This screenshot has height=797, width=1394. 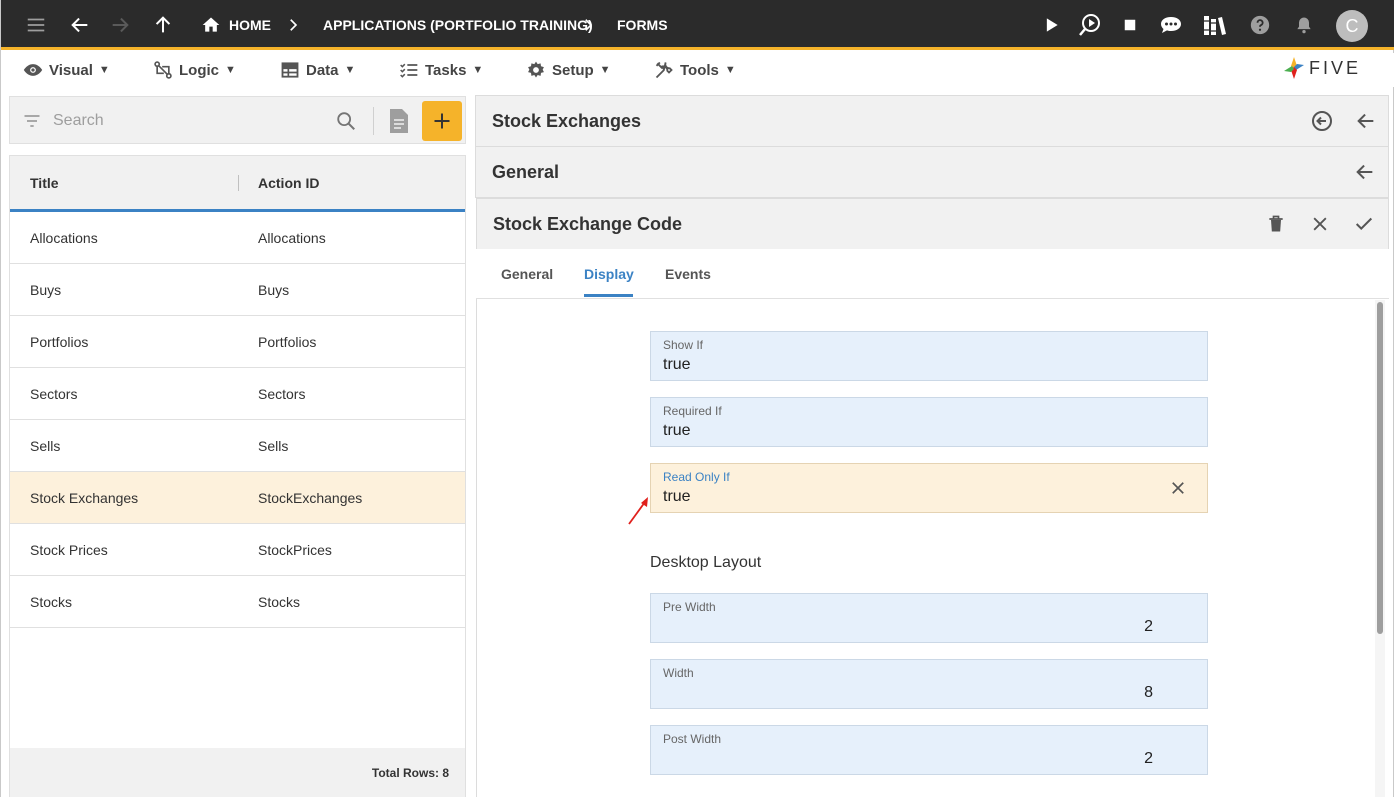 I want to click on history-back-icon, so click(x=1322, y=121).